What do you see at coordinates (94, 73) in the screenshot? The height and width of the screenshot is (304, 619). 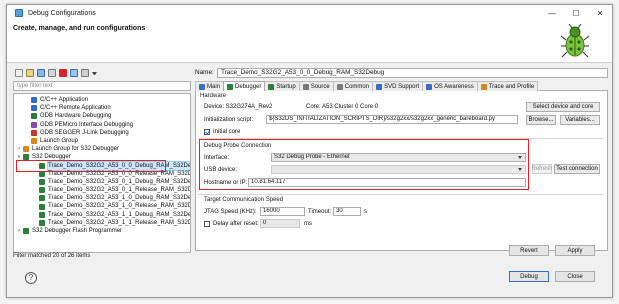 I see `view-menu-icon` at bounding box center [94, 73].